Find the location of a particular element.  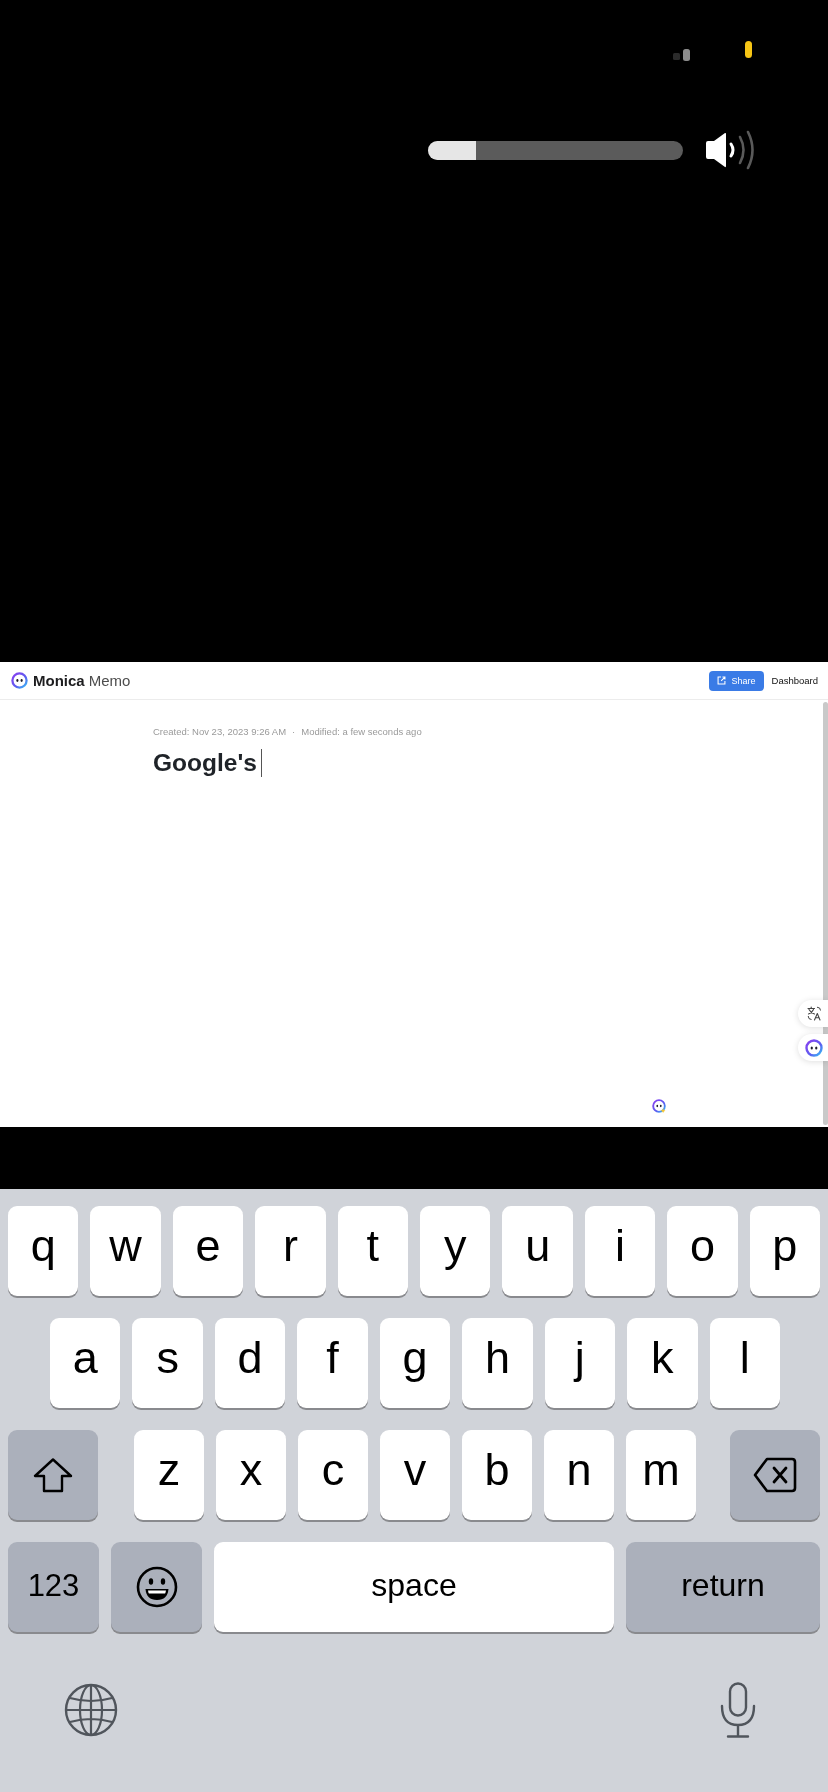

emoji-key is located at coordinates (156, 1587).